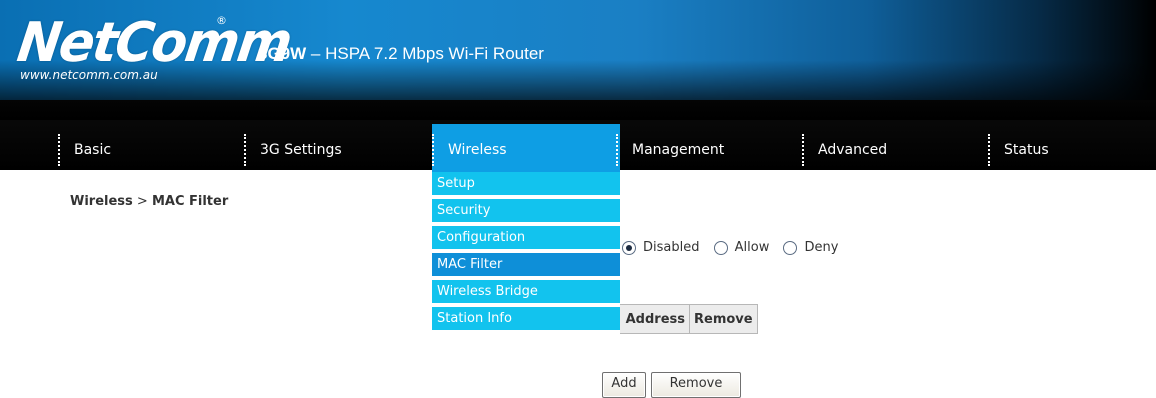  I want to click on breadcrumb: Wireless > MAC Filter, so click(149, 201).